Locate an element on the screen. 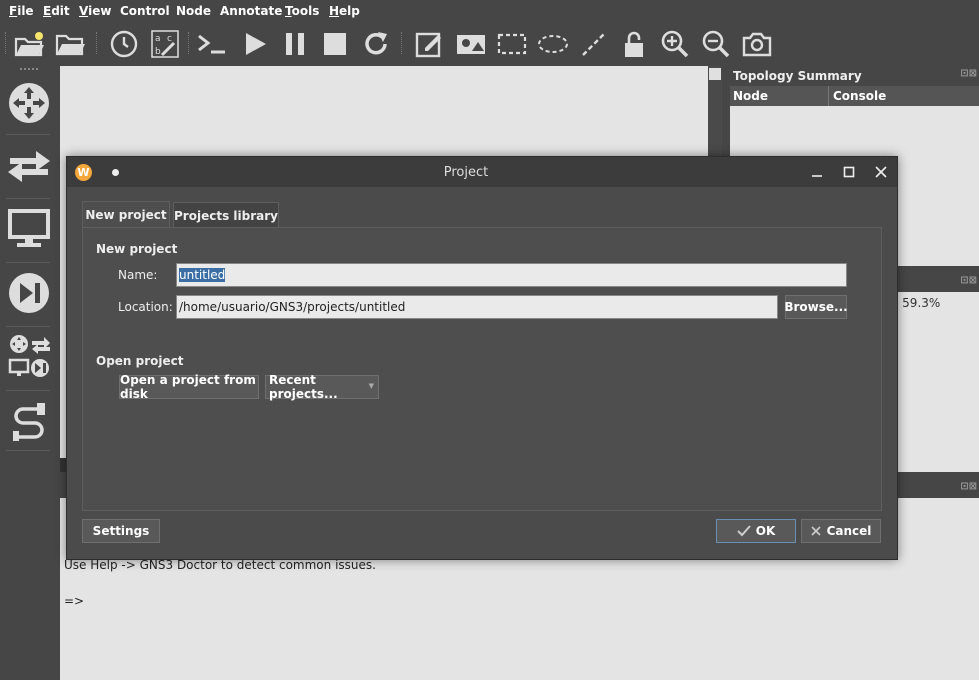 Image resolution: width=979 pixels, height=680 pixels. minimize-icon is located at coordinates (817, 172).